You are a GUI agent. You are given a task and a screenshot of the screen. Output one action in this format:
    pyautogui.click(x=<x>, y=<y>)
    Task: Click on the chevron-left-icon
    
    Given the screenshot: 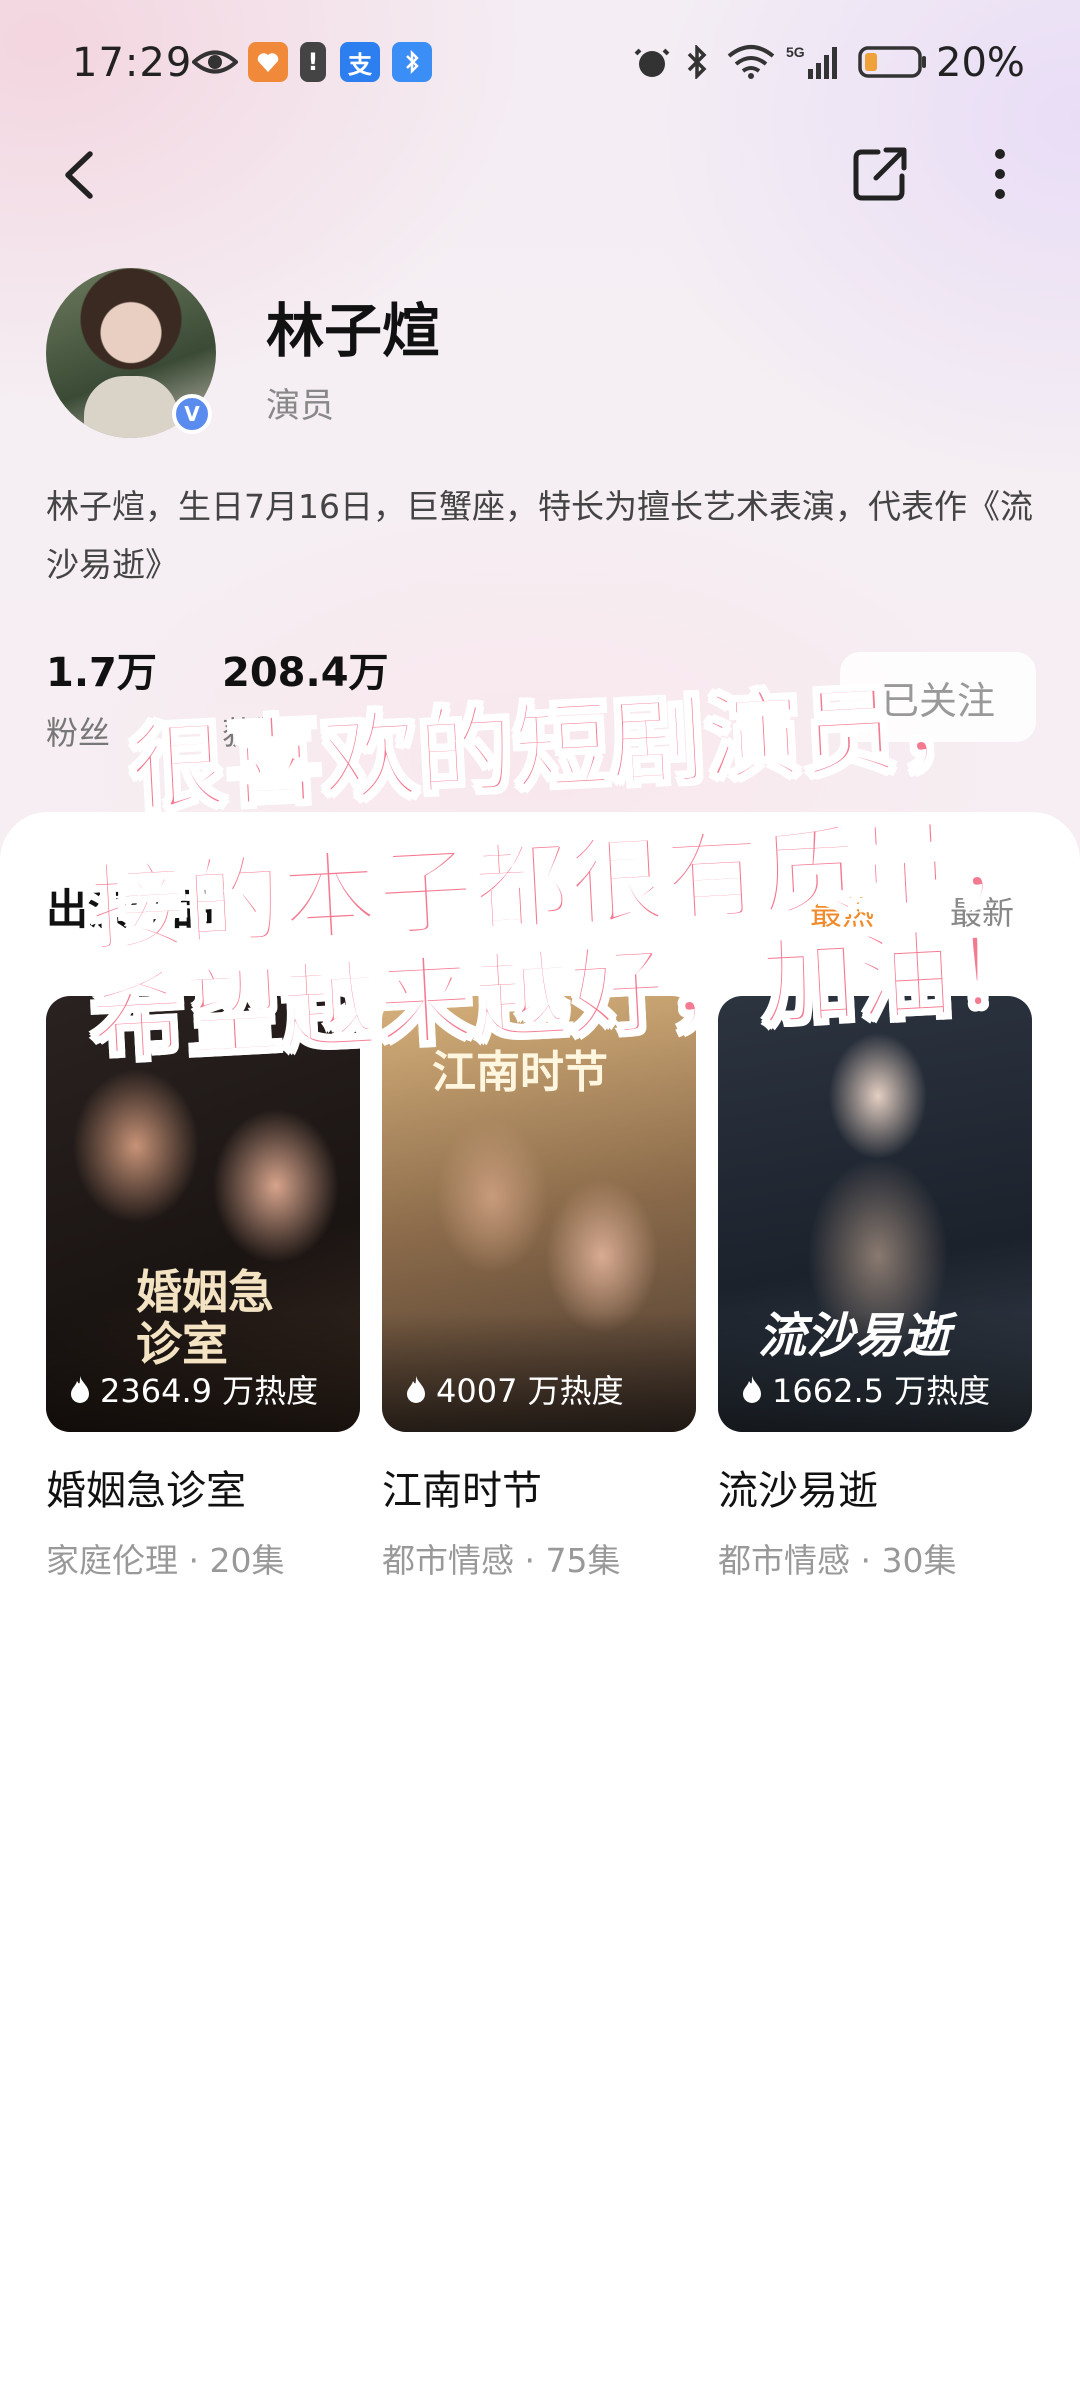 What is the action you would take?
    pyautogui.click(x=79, y=175)
    